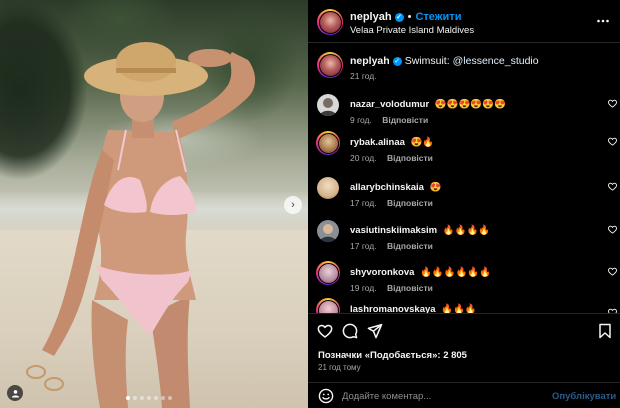  I want to click on comment-time: 20 год., so click(363, 158).